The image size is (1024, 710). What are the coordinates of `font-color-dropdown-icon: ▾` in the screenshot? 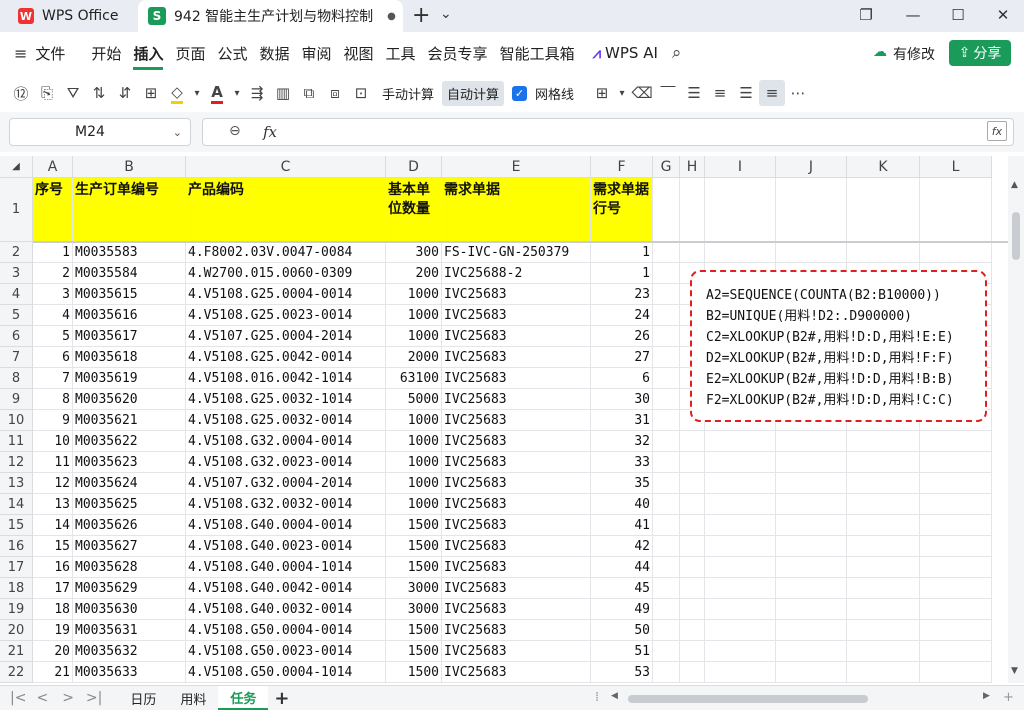 It's located at (237, 93).